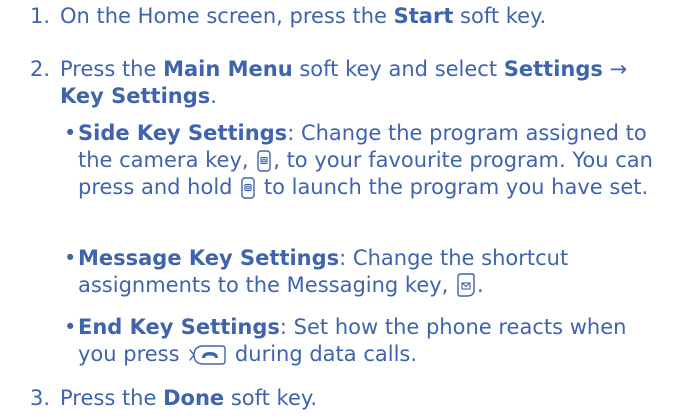  What do you see at coordinates (40, 398) in the screenshot?
I see `step-number: 3.` at bounding box center [40, 398].